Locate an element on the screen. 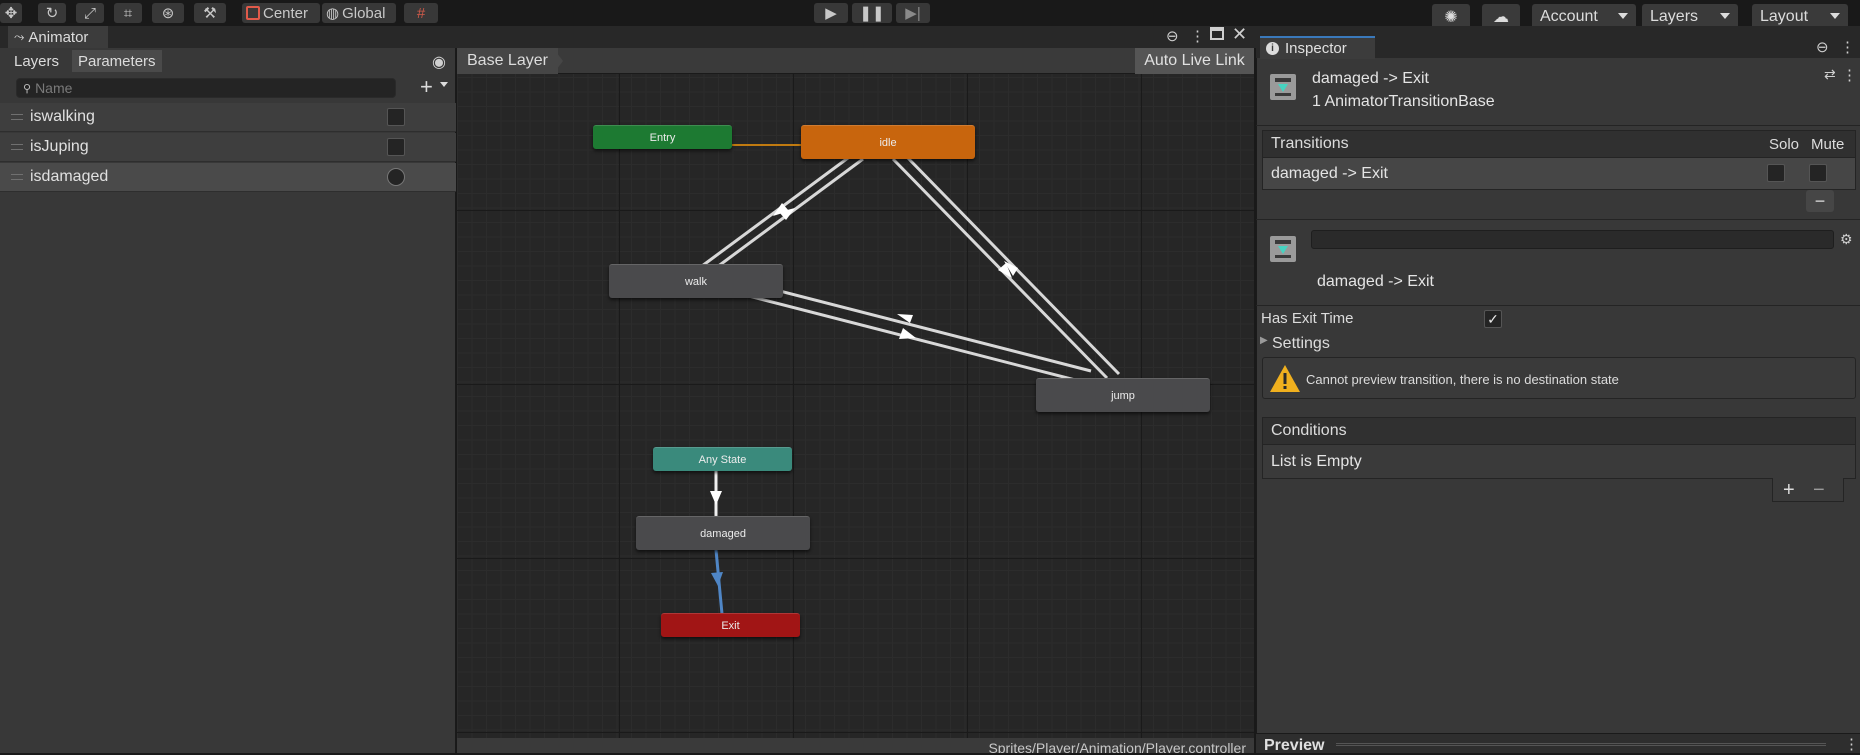 This screenshot has height=755, width=1860. play-icon: ▶ is located at coordinates (831, 13).